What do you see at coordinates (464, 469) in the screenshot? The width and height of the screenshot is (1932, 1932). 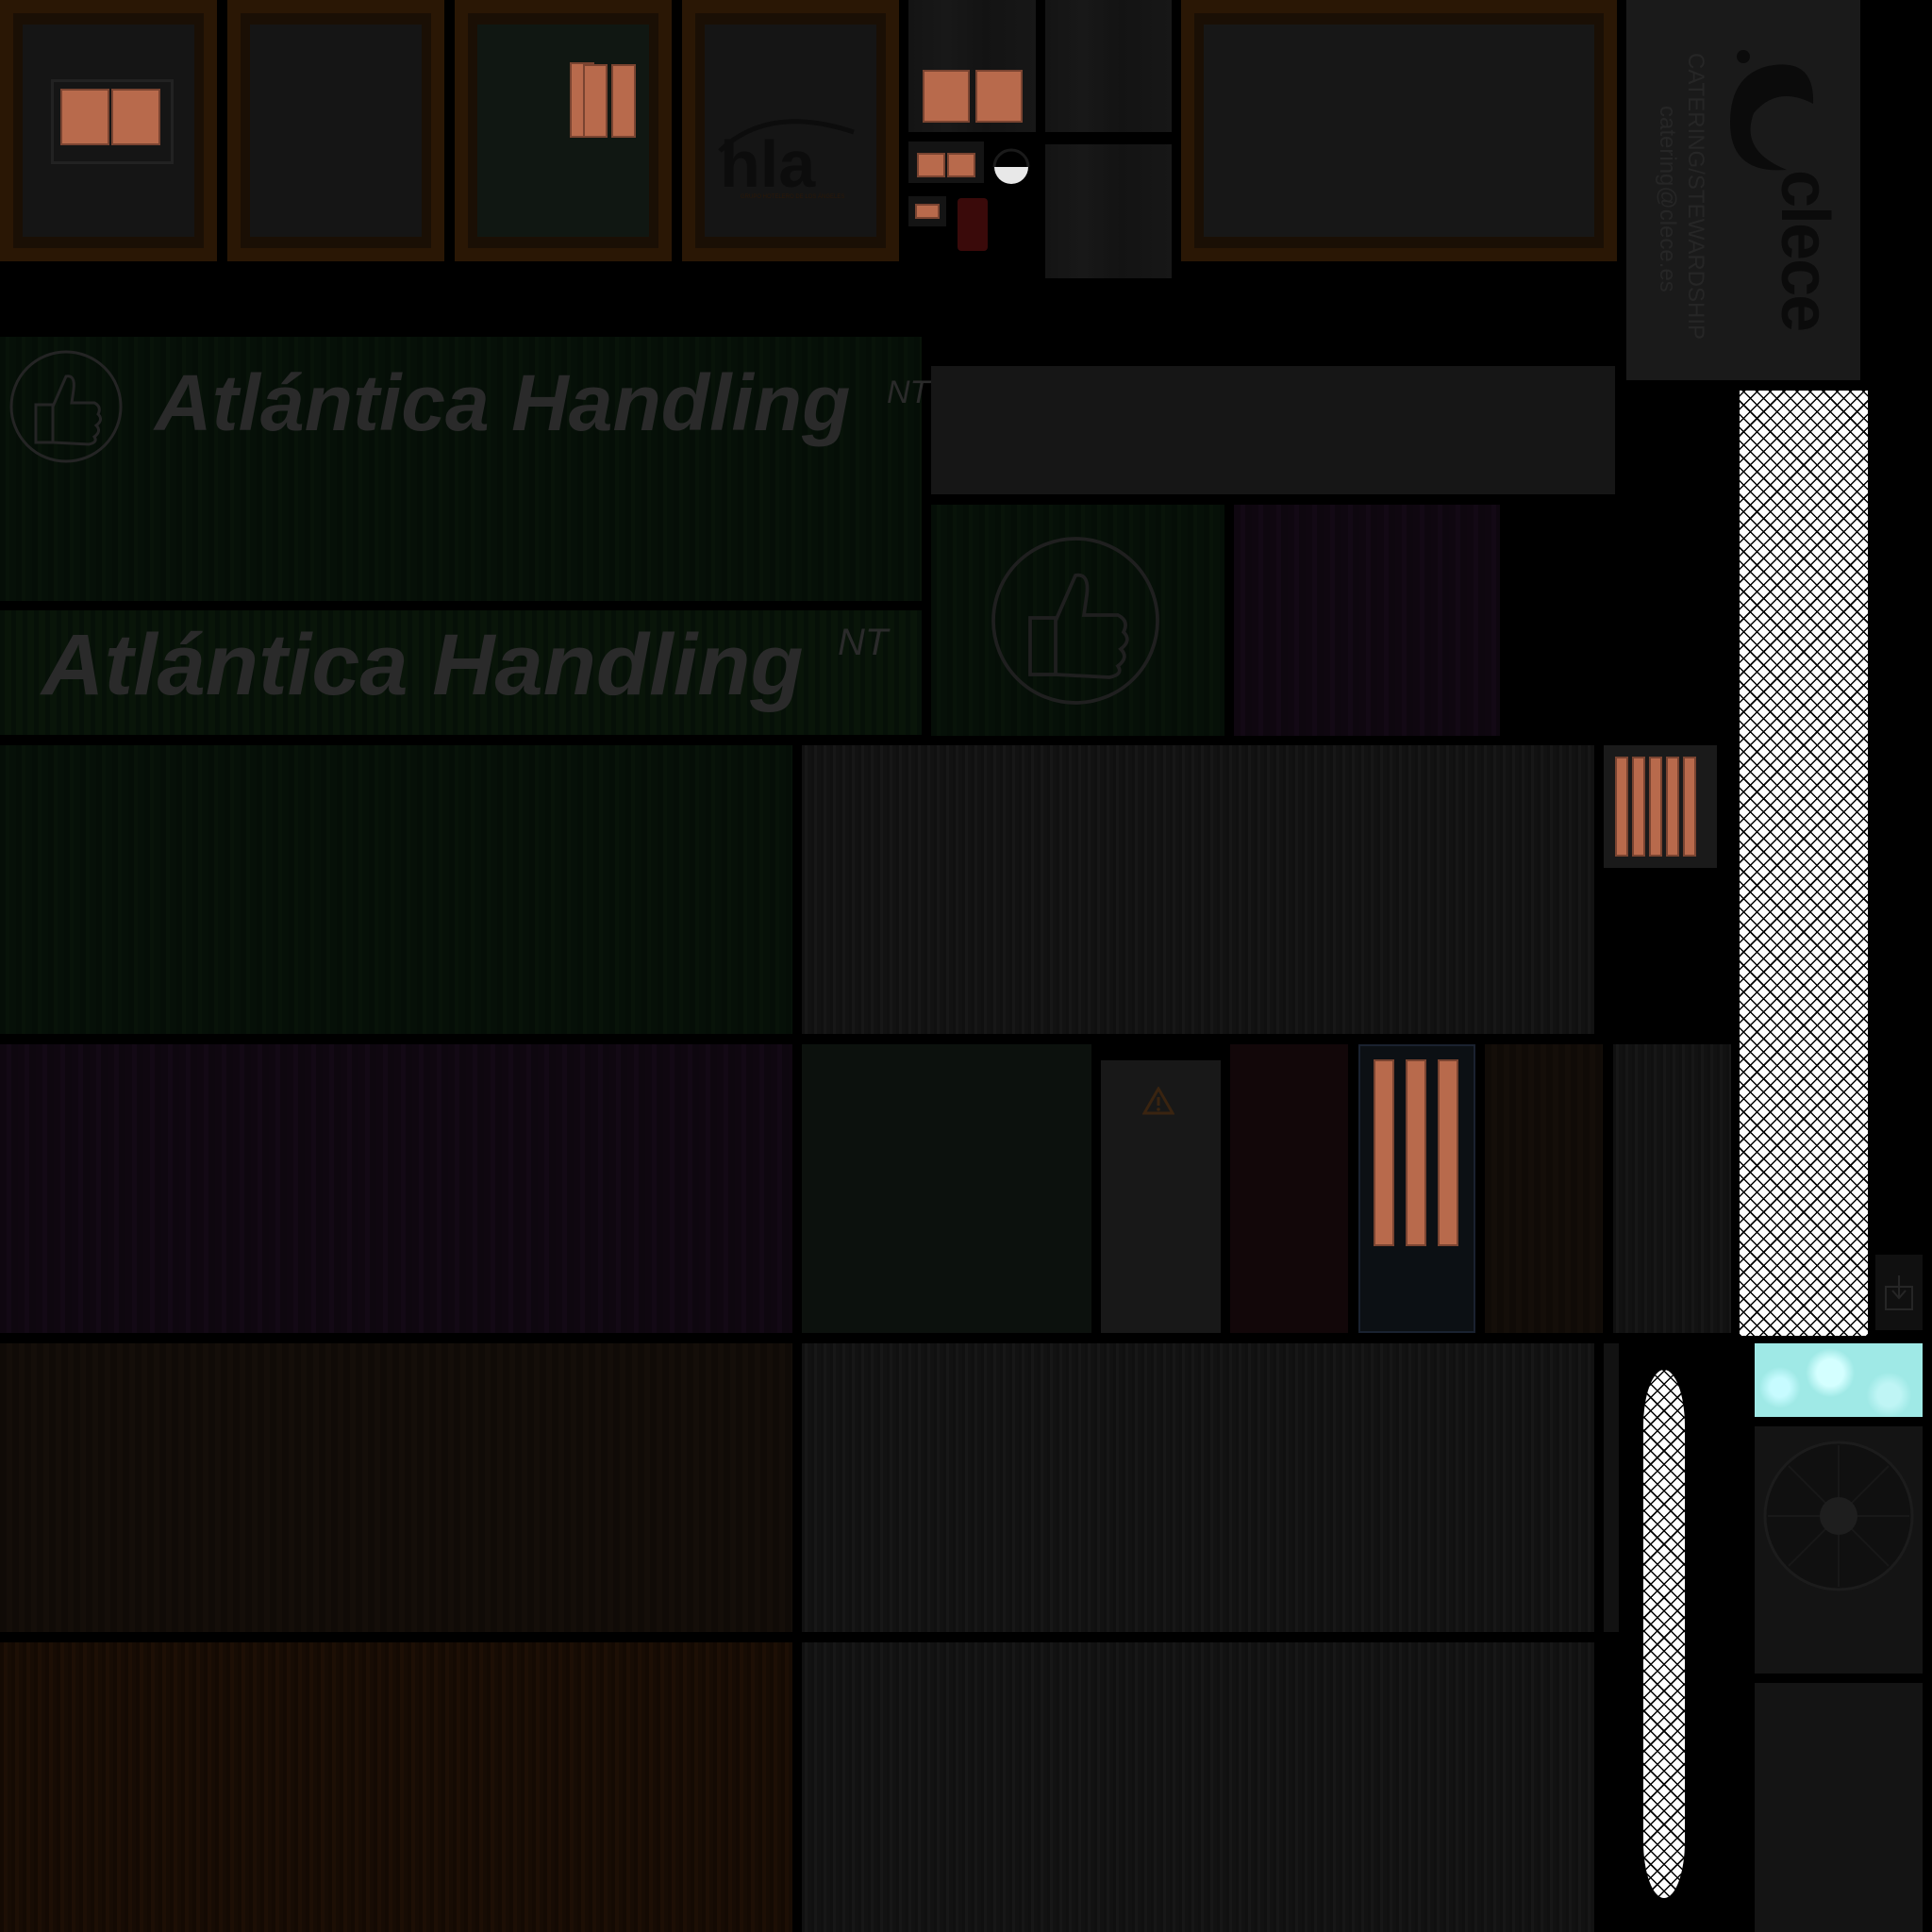 I see `atlantica-sign-top: Atlántica Handling NT` at bounding box center [464, 469].